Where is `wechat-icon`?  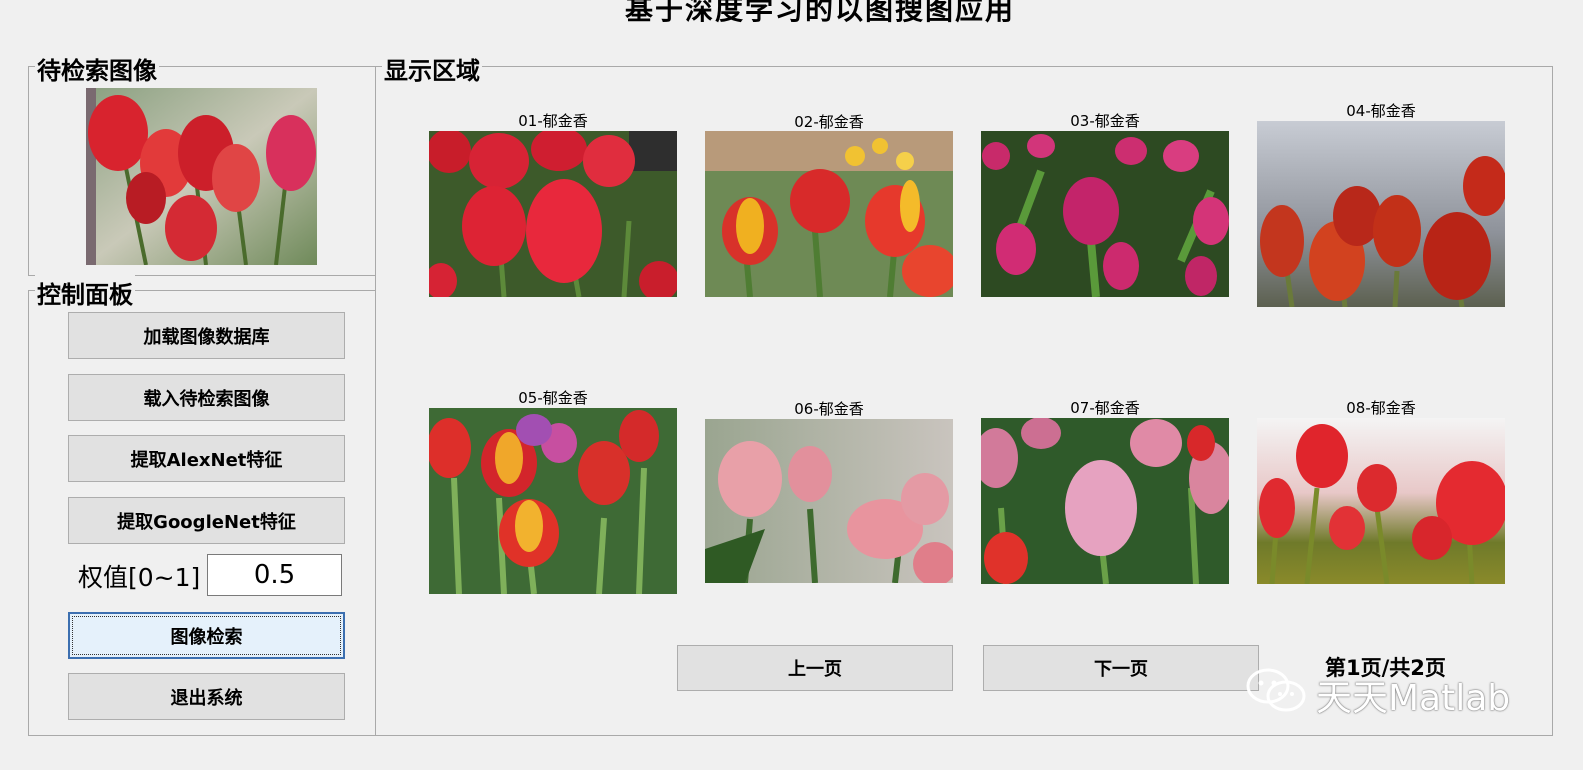
wechat-icon is located at coordinates (1277, 695).